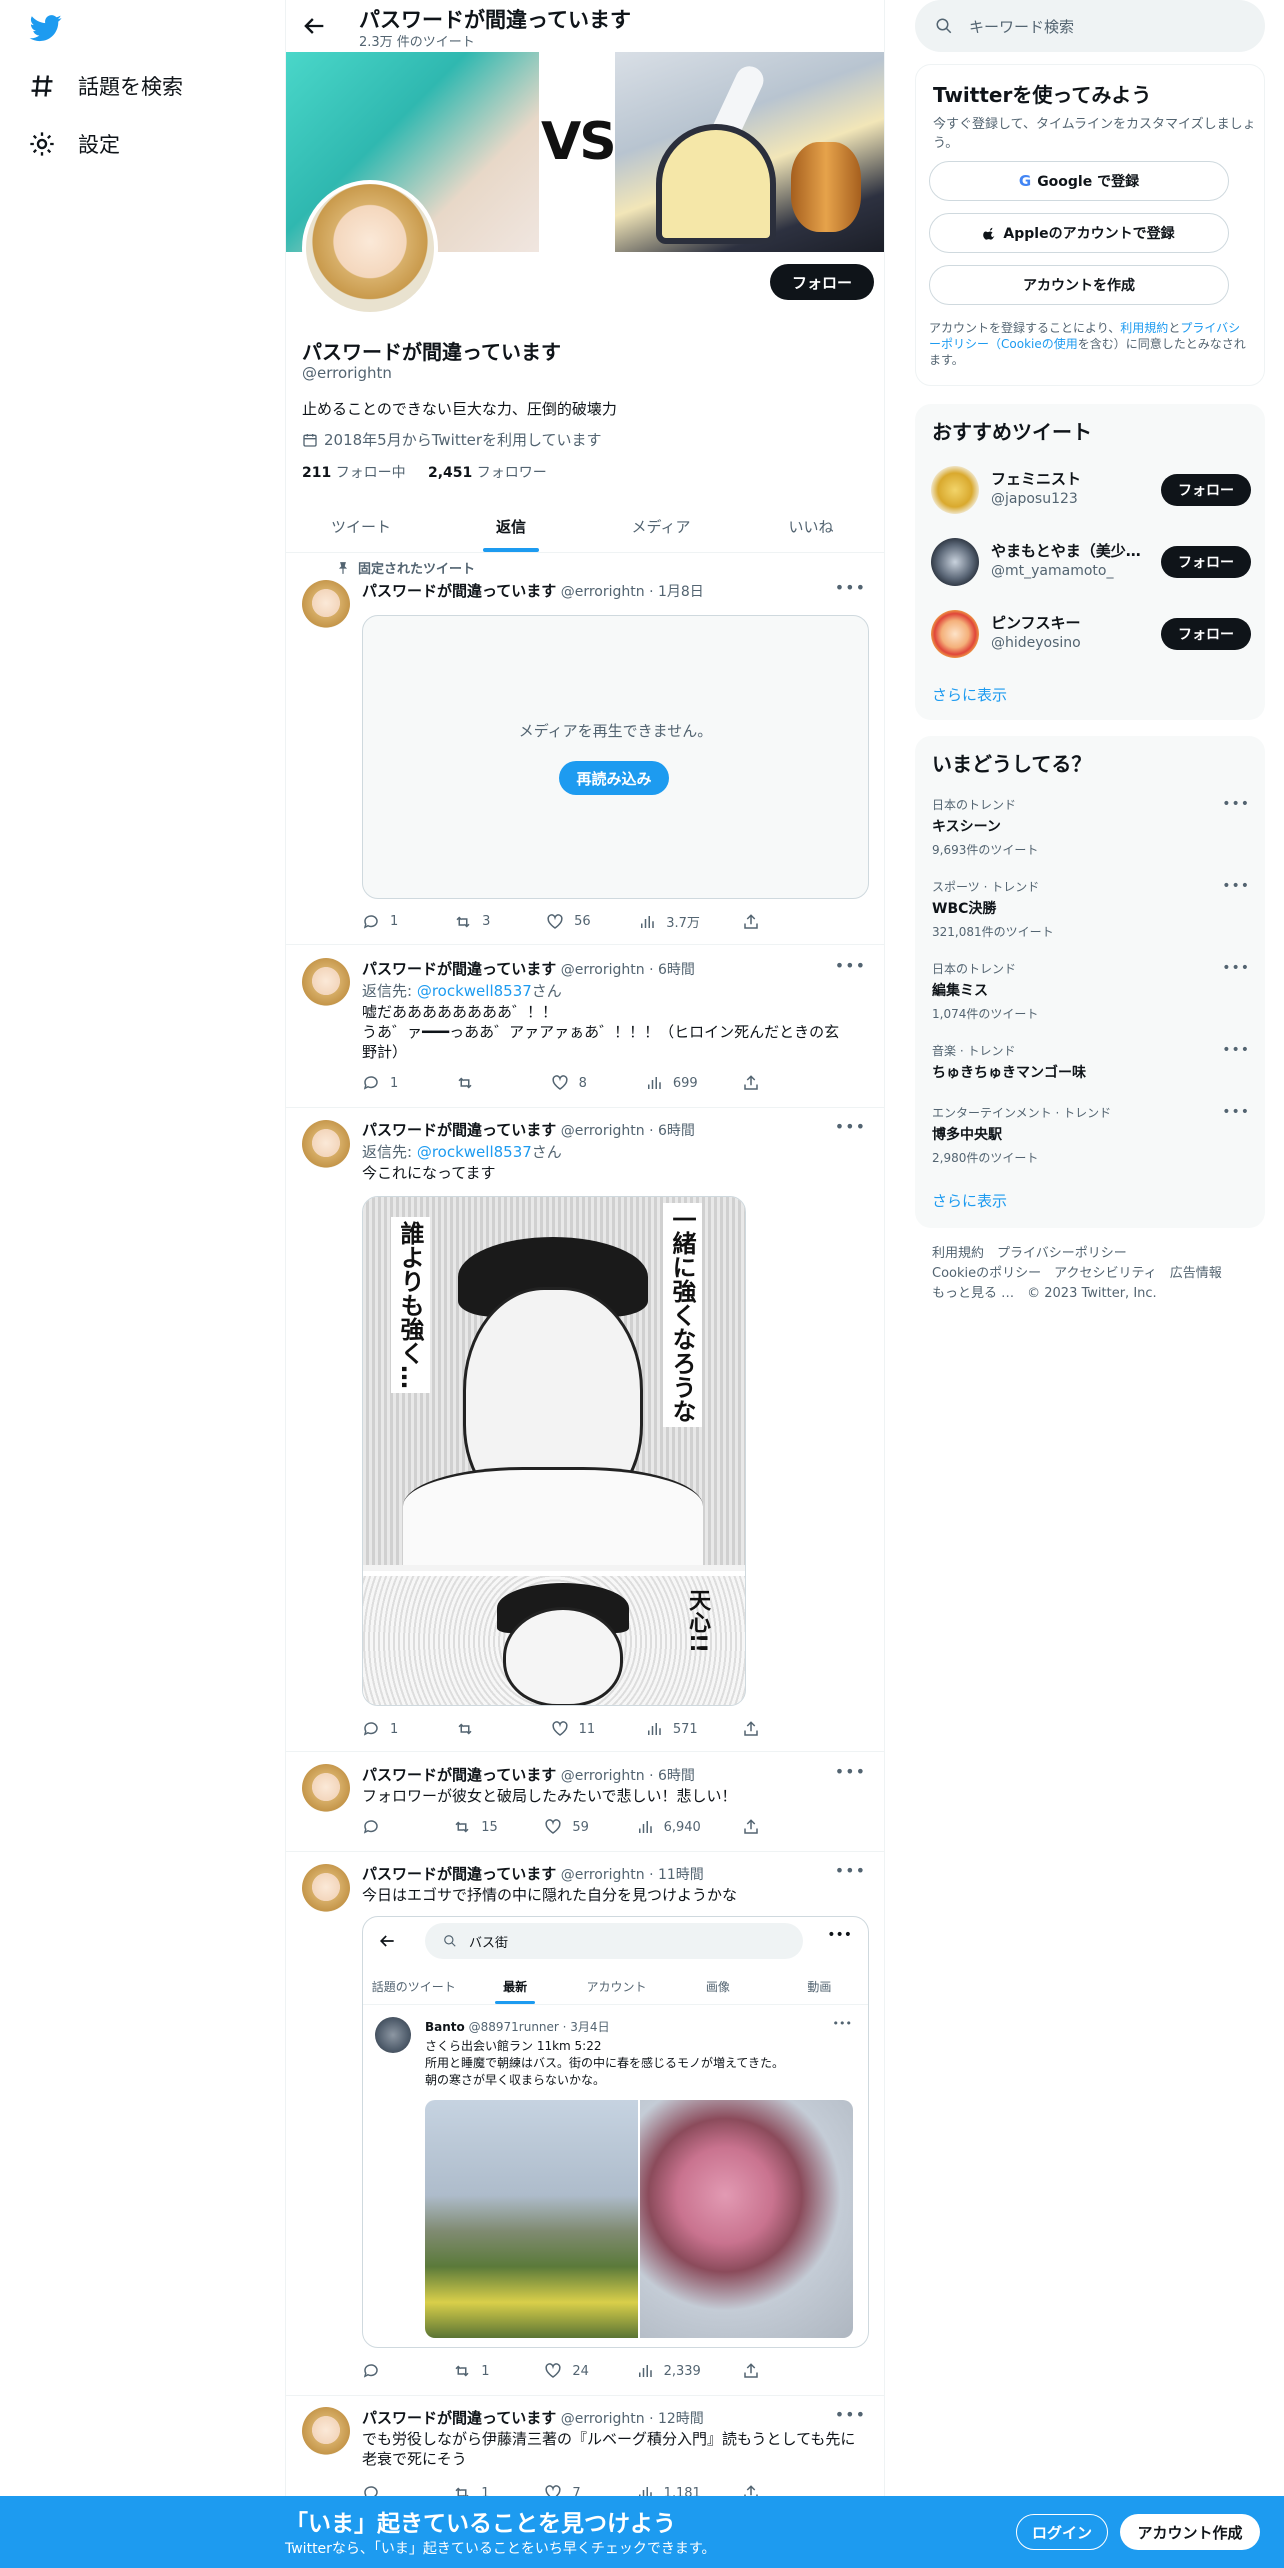  Describe the element at coordinates (605, 2063) in the screenshot. I see `screenshot-text-line: 所用と睡魔で朝練はバス。街の中に春を感じるモノが増えてきた。` at that location.